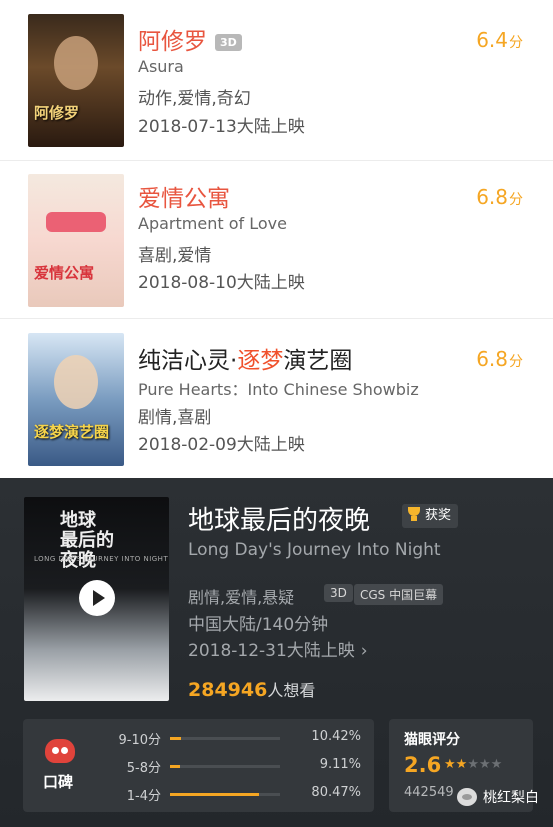 This screenshot has height=827, width=553. I want to click on movie-release-date: 2018-02-09大陆上映, so click(221, 445).